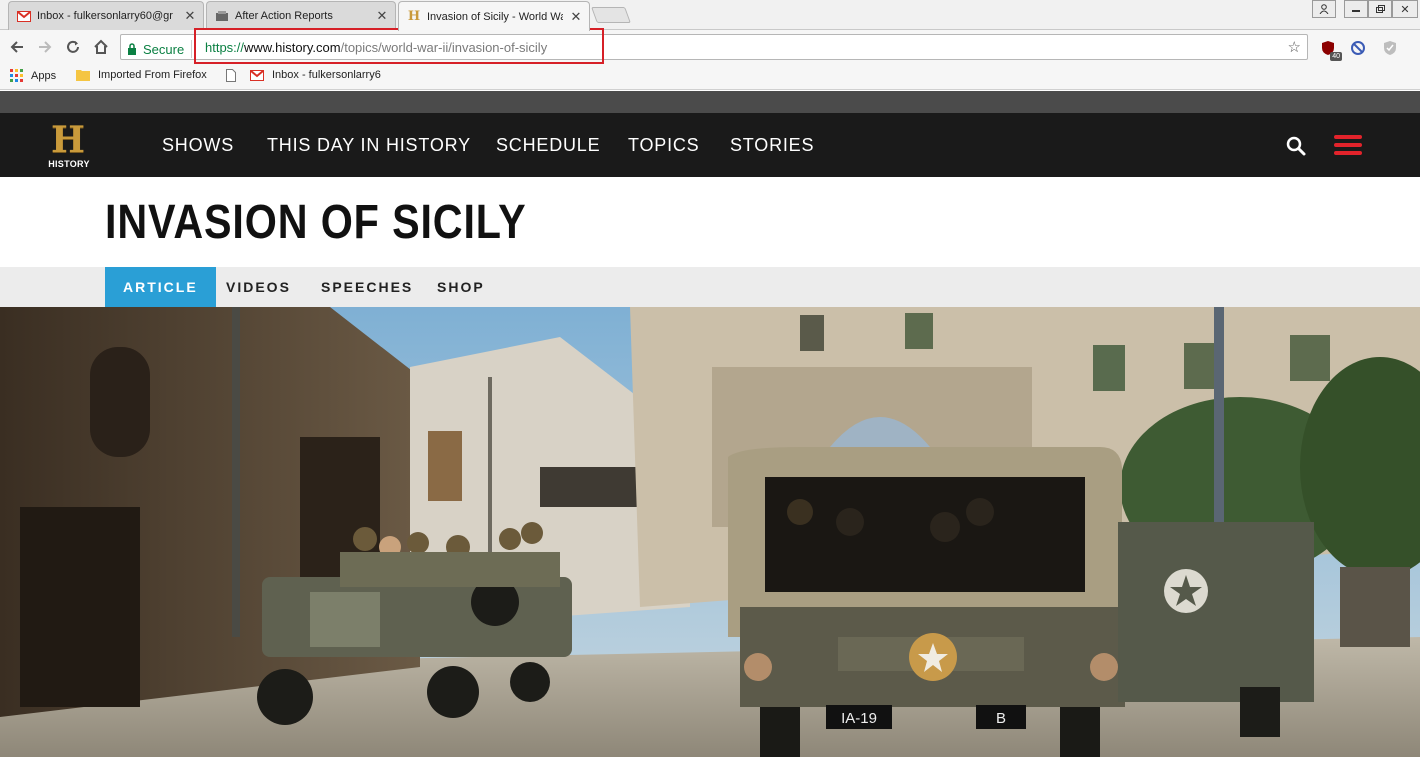 The width and height of the screenshot is (1420, 757). Describe the element at coordinates (69, 164) in the screenshot. I see `logo-wordmark: HISTORY` at that location.